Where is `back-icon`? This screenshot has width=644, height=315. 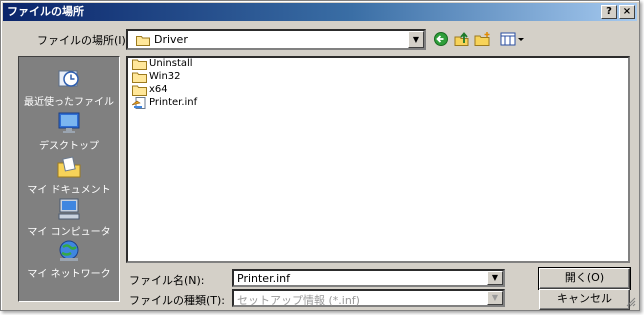
back-icon is located at coordinates (441, 39).